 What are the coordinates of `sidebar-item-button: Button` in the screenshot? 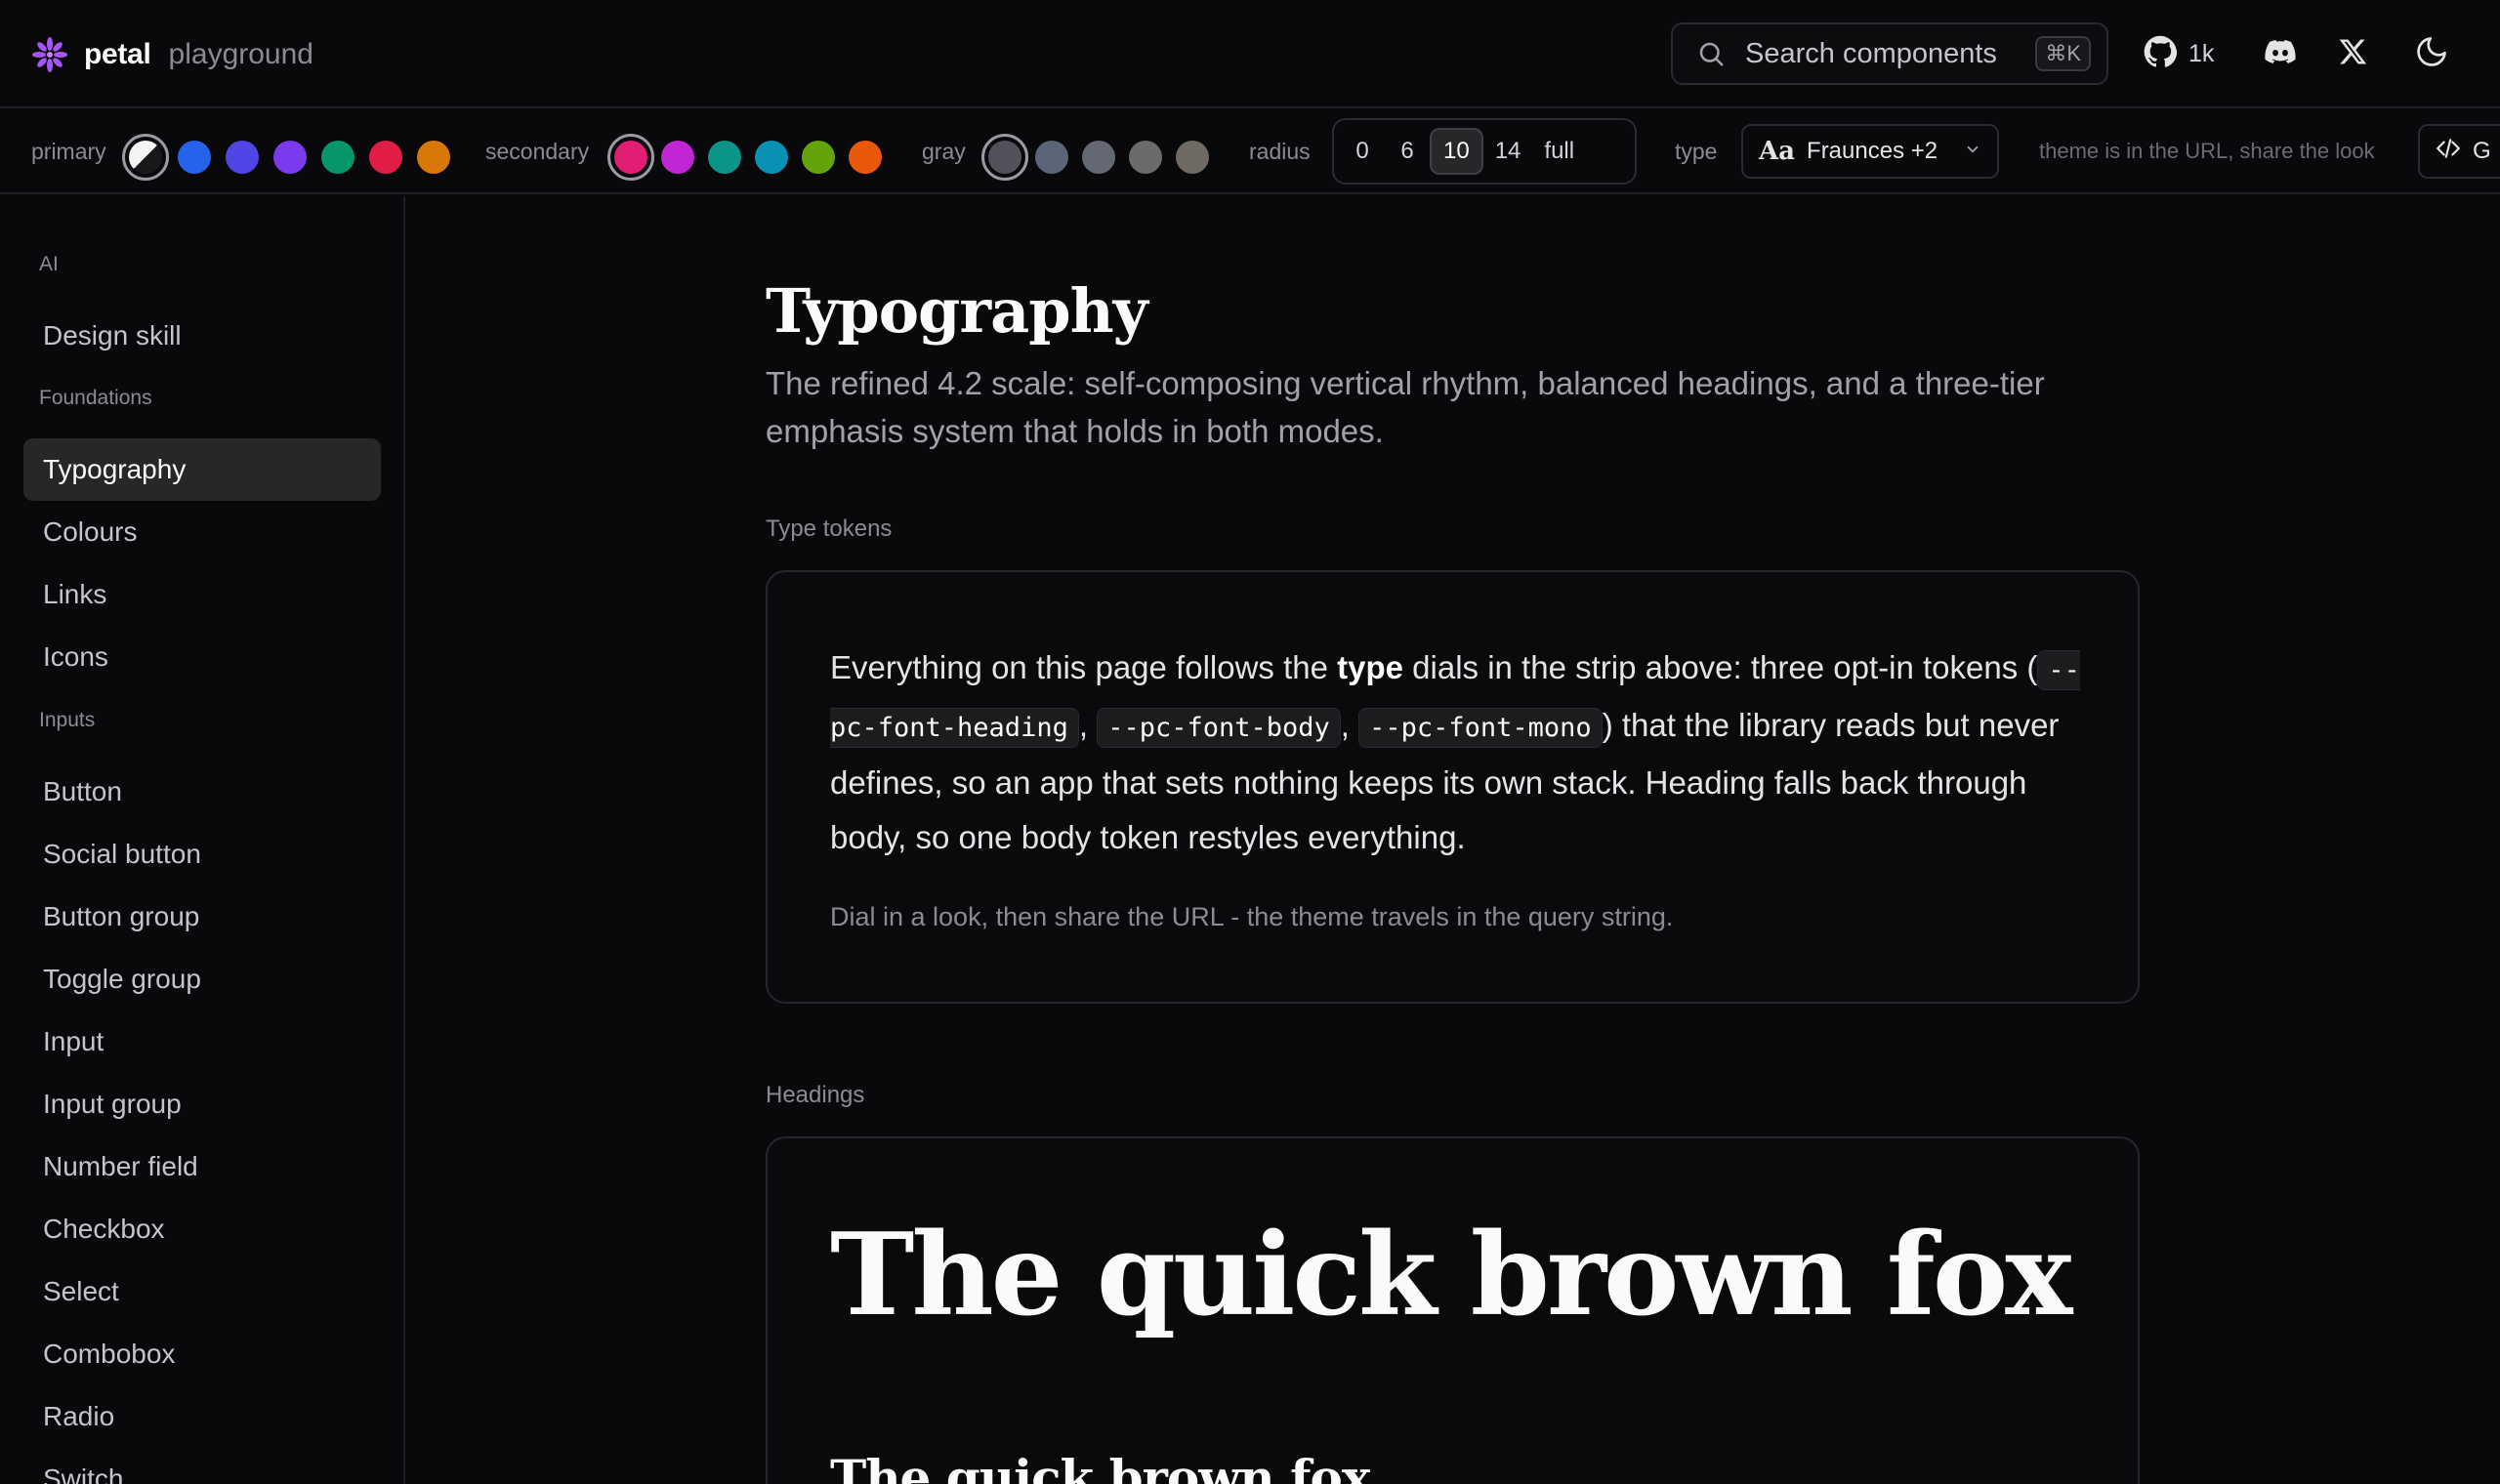 It's located at (202, 792).